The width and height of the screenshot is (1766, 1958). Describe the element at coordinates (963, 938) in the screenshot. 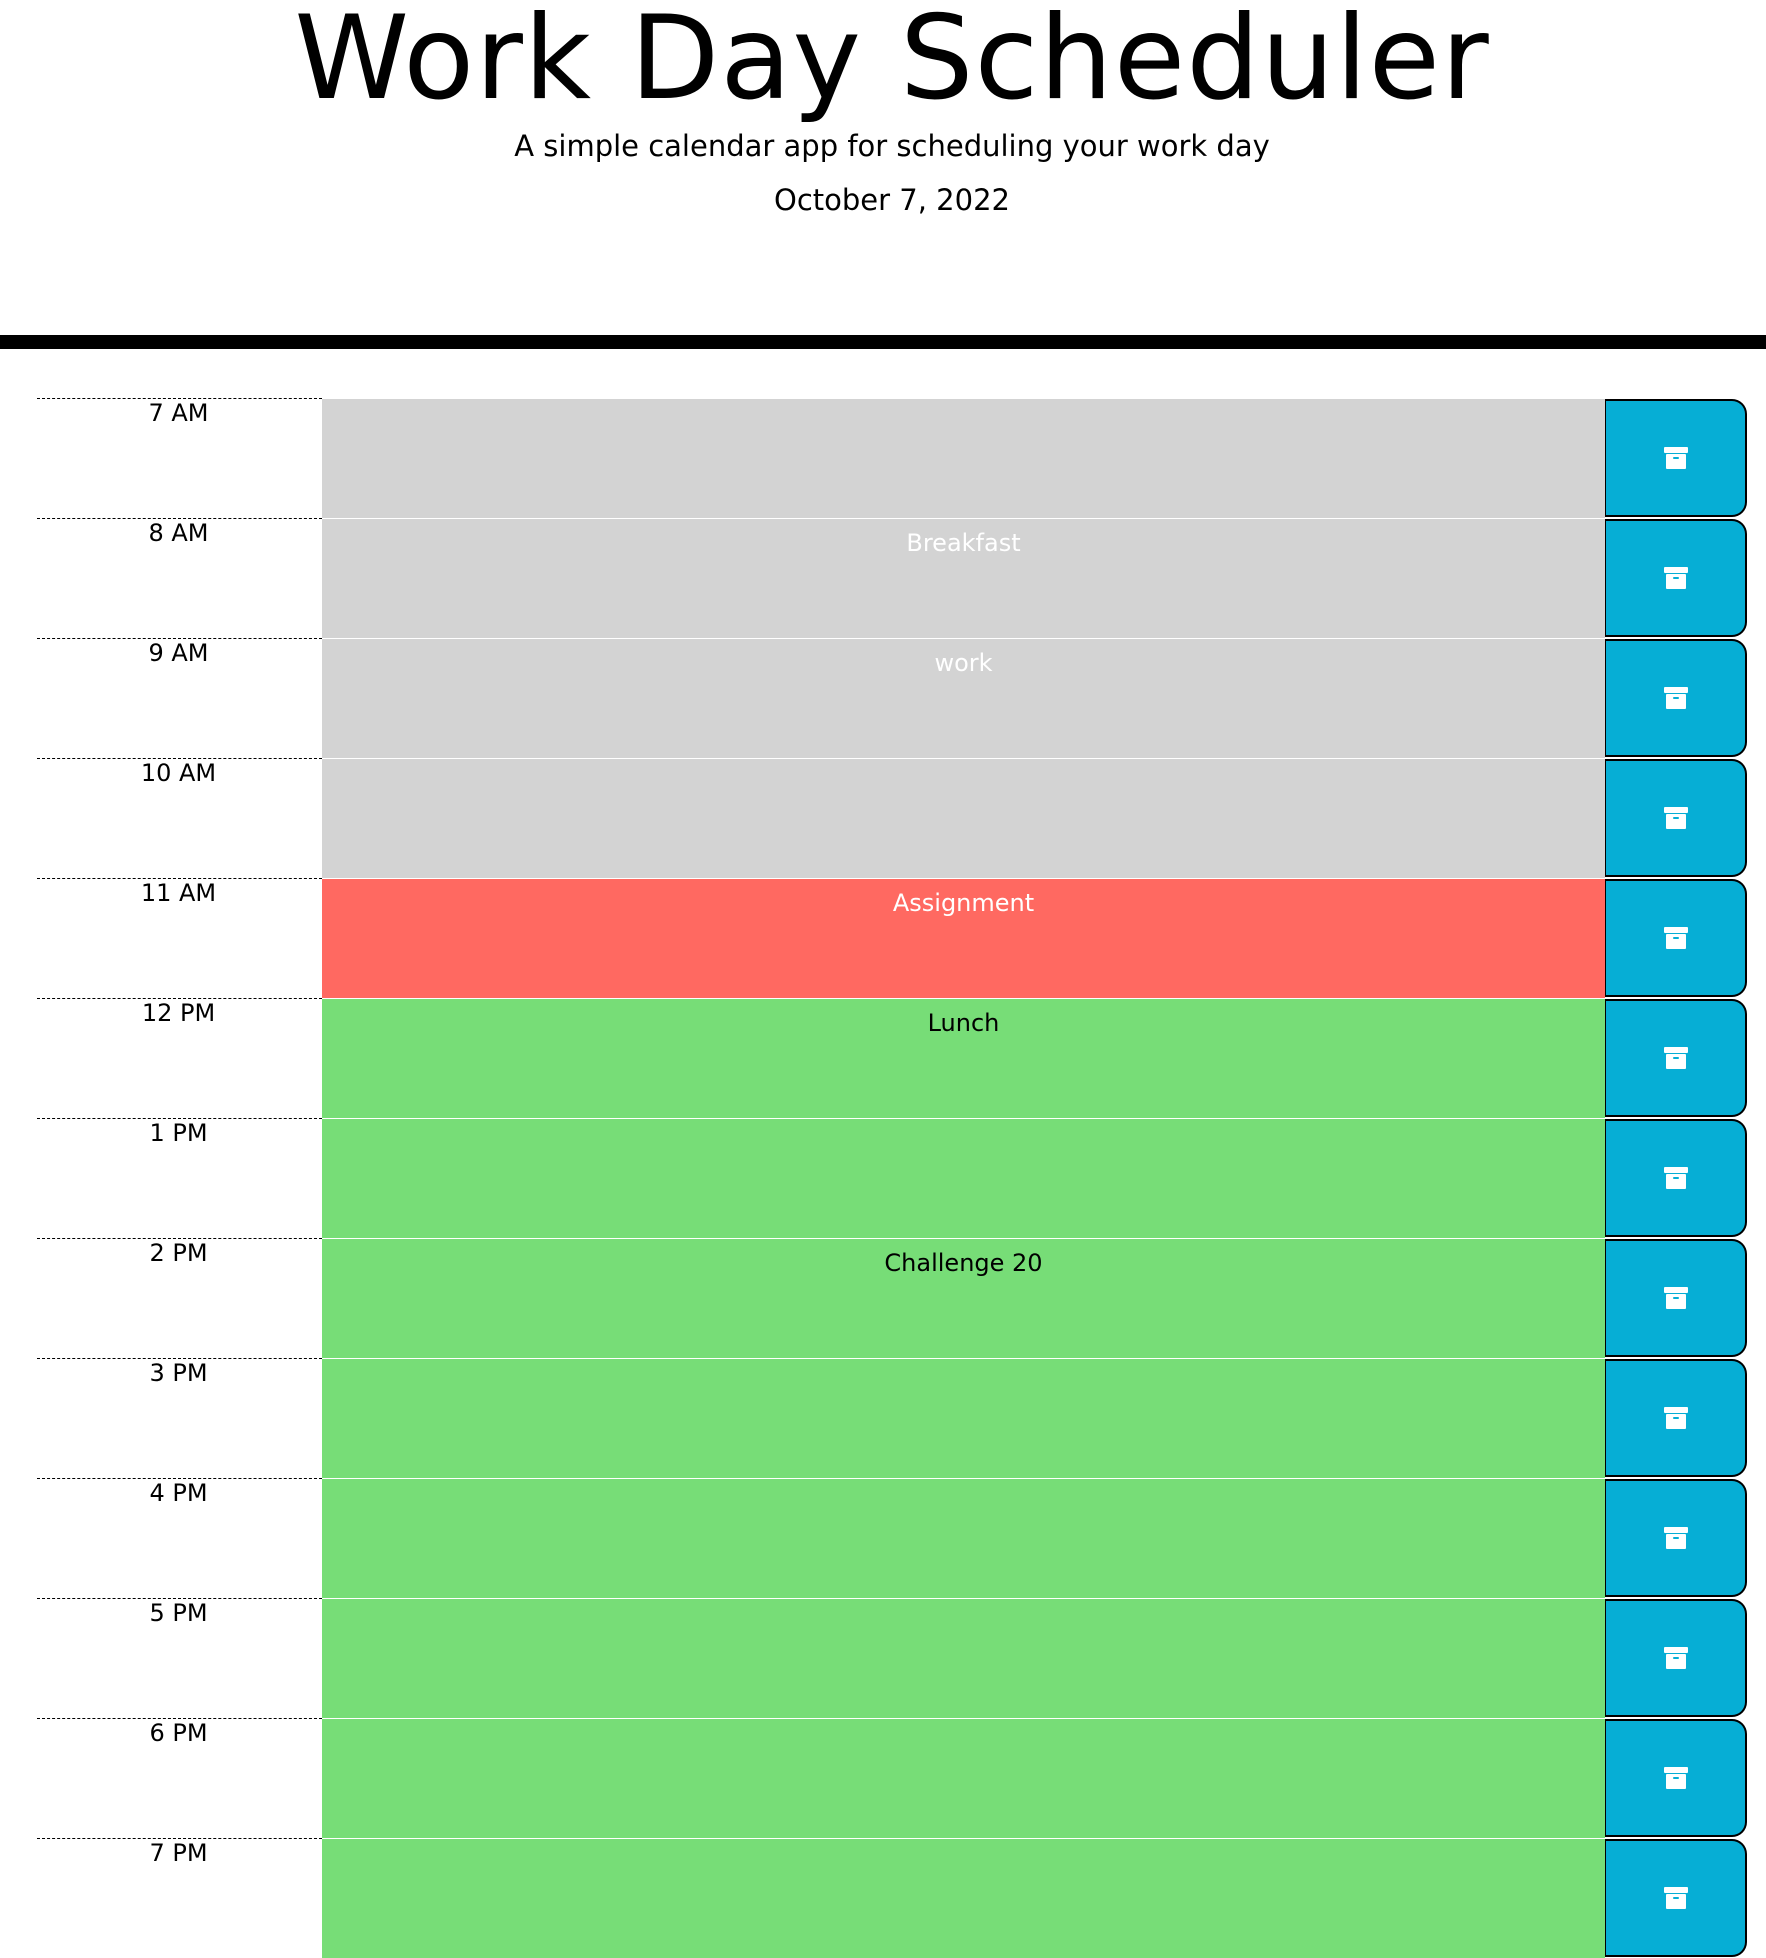

I see `event-description-input: Assignment` at that location.